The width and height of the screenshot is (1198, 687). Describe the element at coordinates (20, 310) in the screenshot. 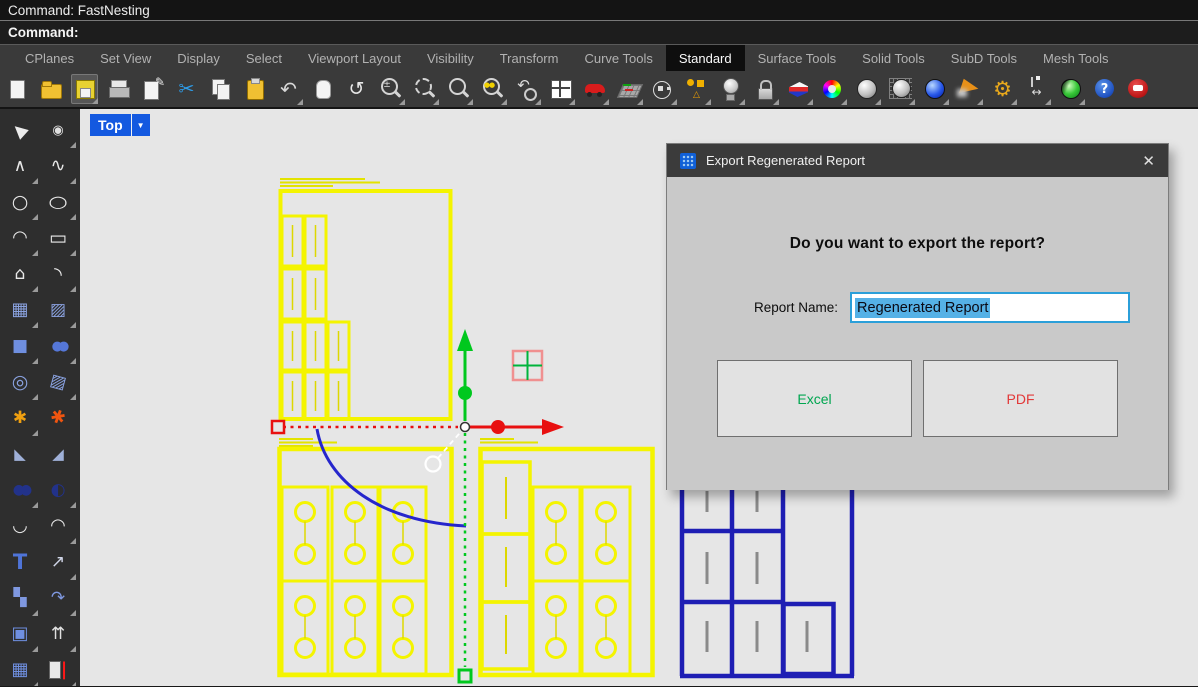

I see `surface-points-icon: ▦` at that location.